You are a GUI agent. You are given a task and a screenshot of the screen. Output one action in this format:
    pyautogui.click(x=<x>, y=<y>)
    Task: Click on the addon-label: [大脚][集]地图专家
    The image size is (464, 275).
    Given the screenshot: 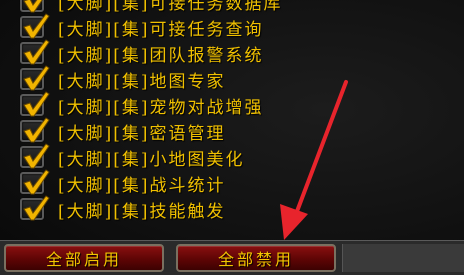 What is the action you would take?
    pyautogui.click(x=142, y=82)
    